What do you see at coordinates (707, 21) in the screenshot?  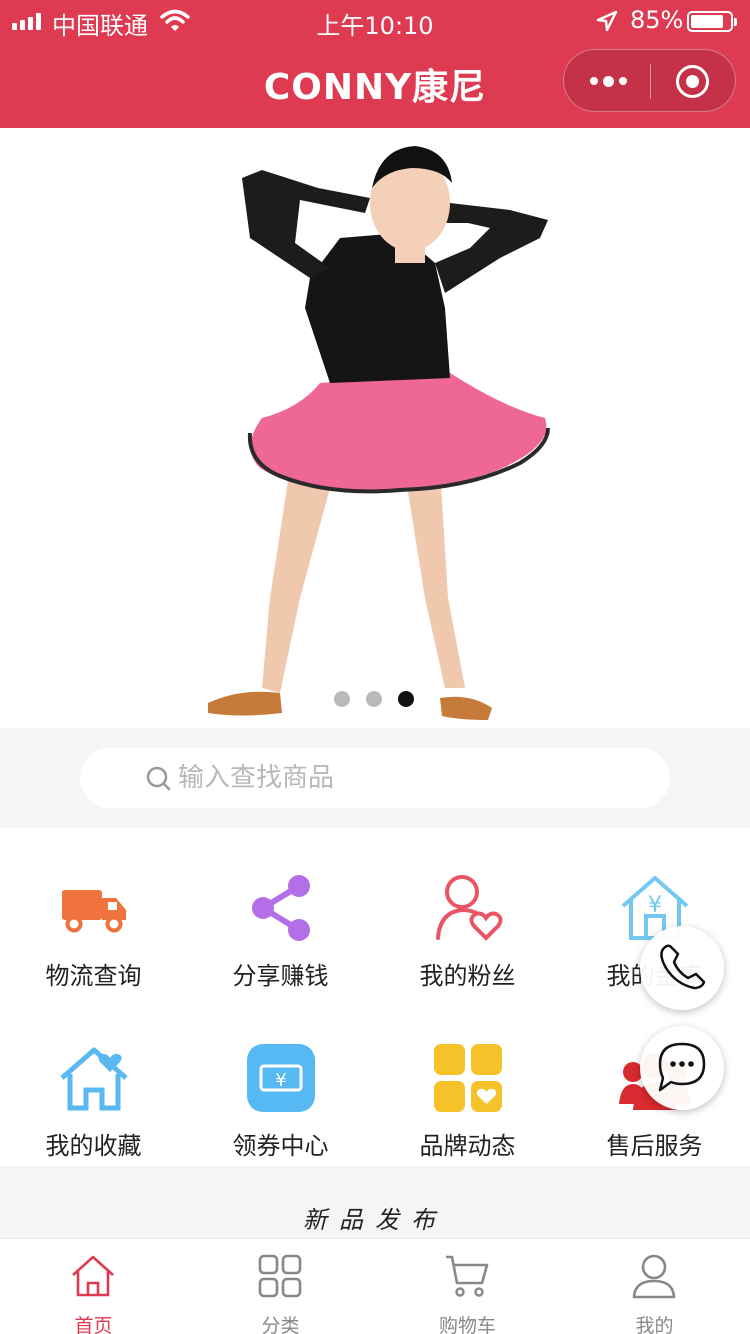 I see `battery-fill` at bounding box center [707, 21].